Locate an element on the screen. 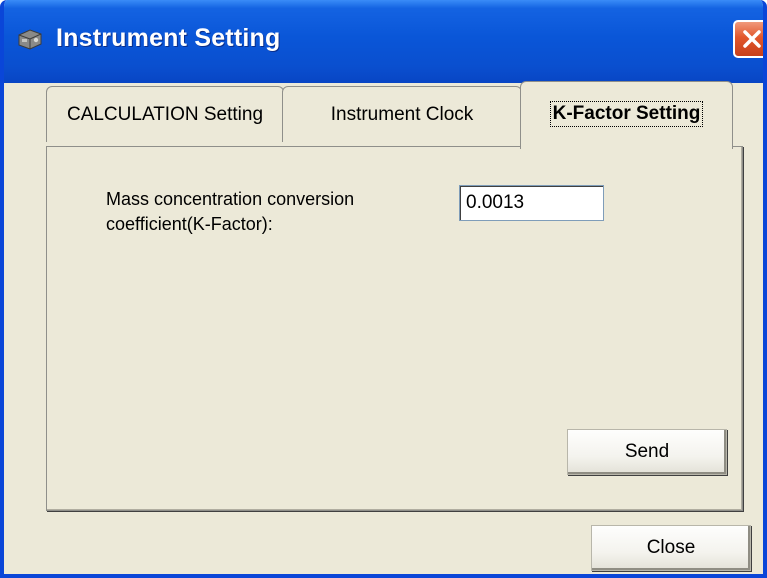 The height and width of the screenshot is (578, 767). close-x-icon is located at coordinates (752, 39).